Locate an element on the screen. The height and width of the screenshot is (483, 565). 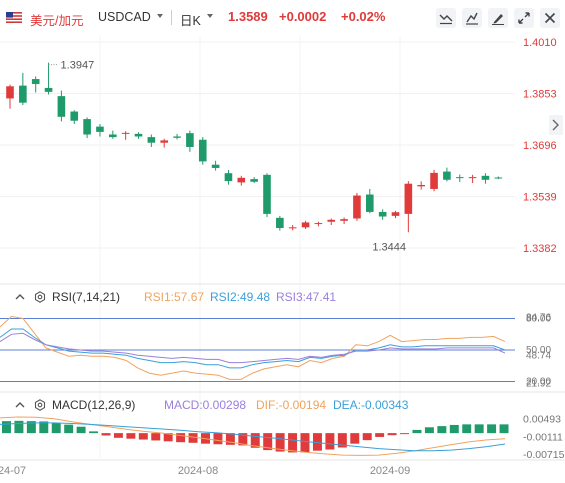
dif-value: DIF:-0.00194 is located at coordinates (291, 405).